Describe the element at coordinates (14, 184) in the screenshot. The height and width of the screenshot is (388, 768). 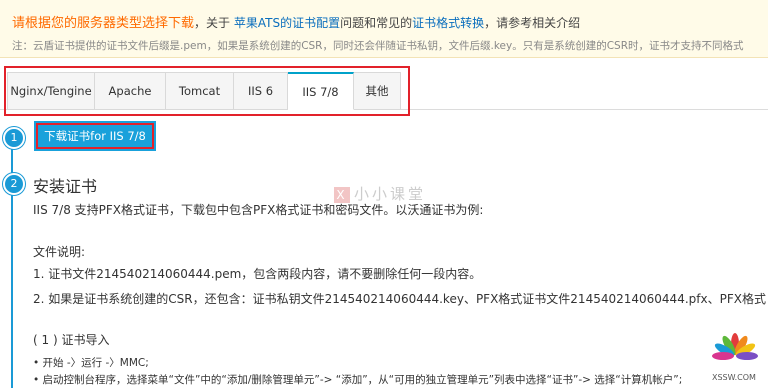
I see `step-2-badge: 2` at that location.